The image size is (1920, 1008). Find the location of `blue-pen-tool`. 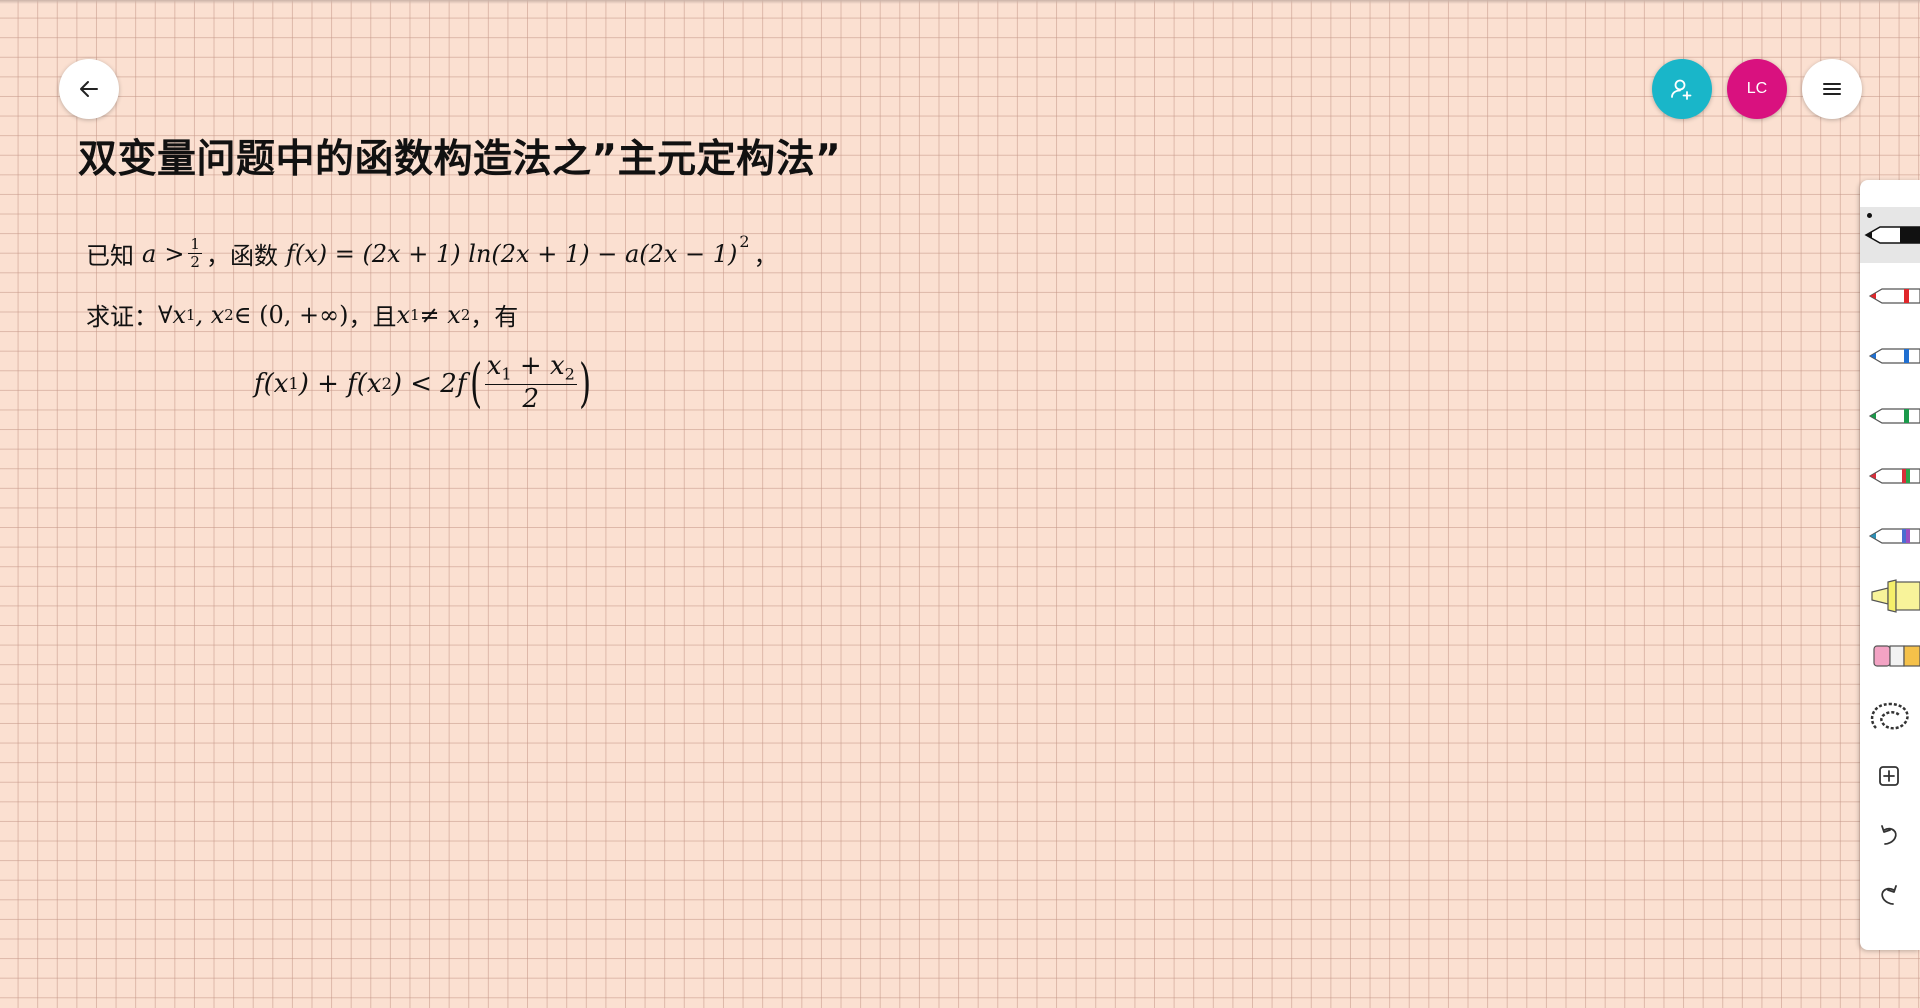

blue-pen-tool is located at coordinates (1890, 356).